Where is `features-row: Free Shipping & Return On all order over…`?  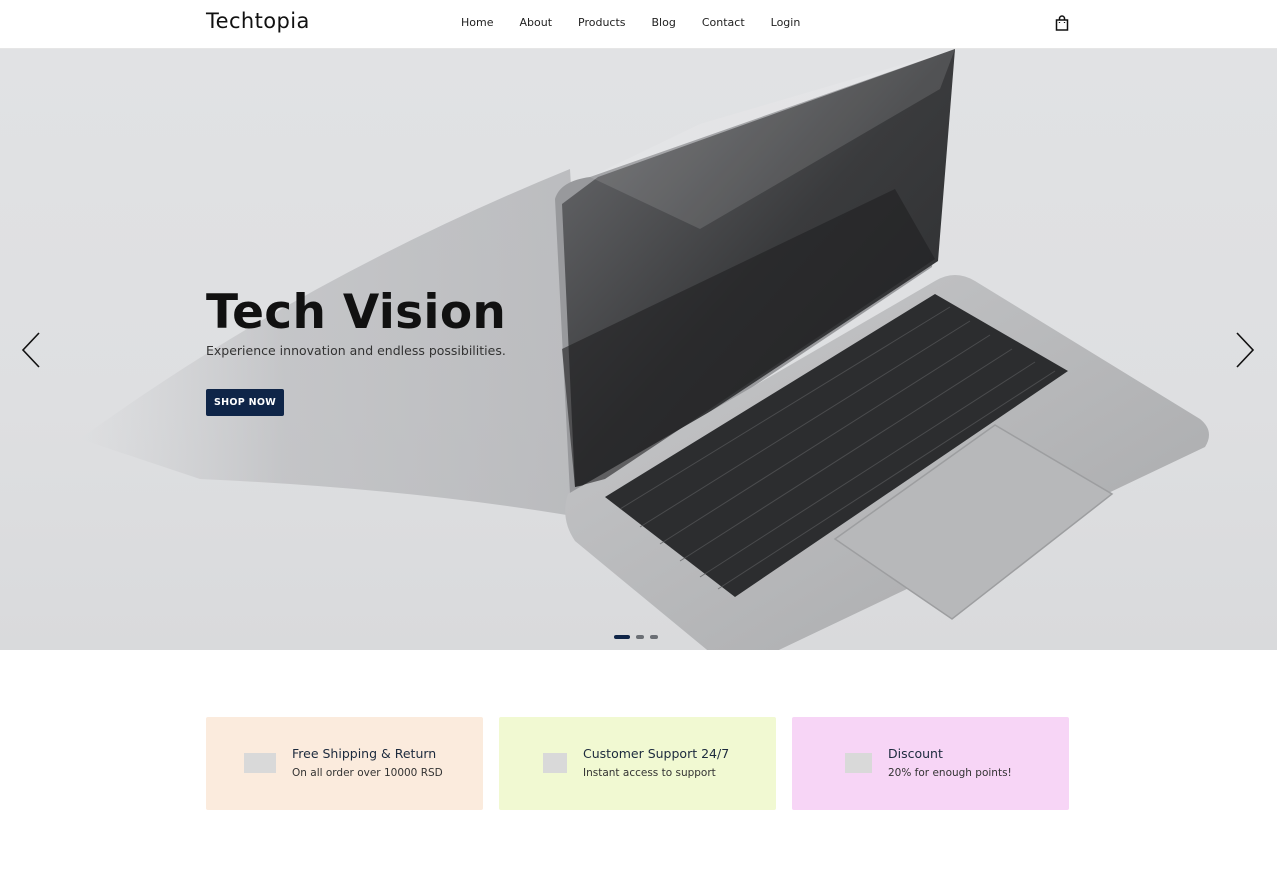
features-row: Free Shipping & Return On all order over… is located at coordinates (637, 763).